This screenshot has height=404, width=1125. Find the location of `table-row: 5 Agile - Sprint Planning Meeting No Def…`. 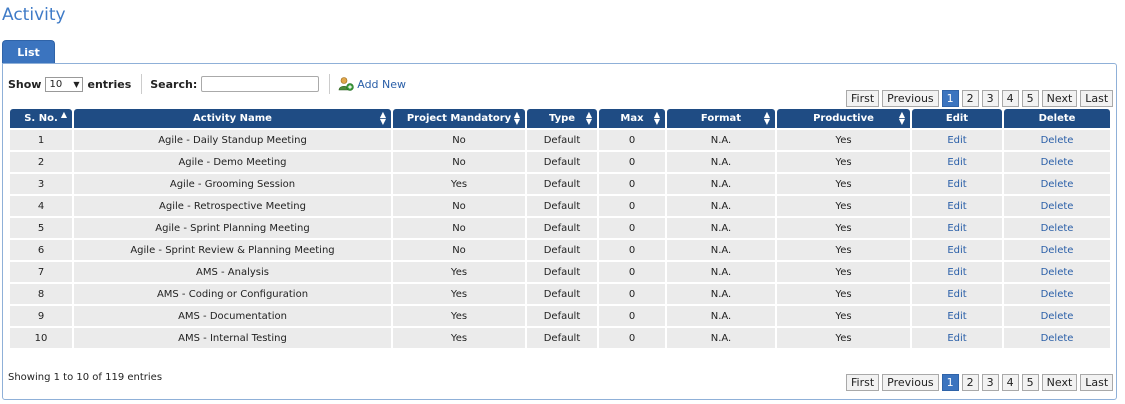

table-row: 5 Agile - Sprint Planning Meeting No Def… is located at coordinates (560, 227).